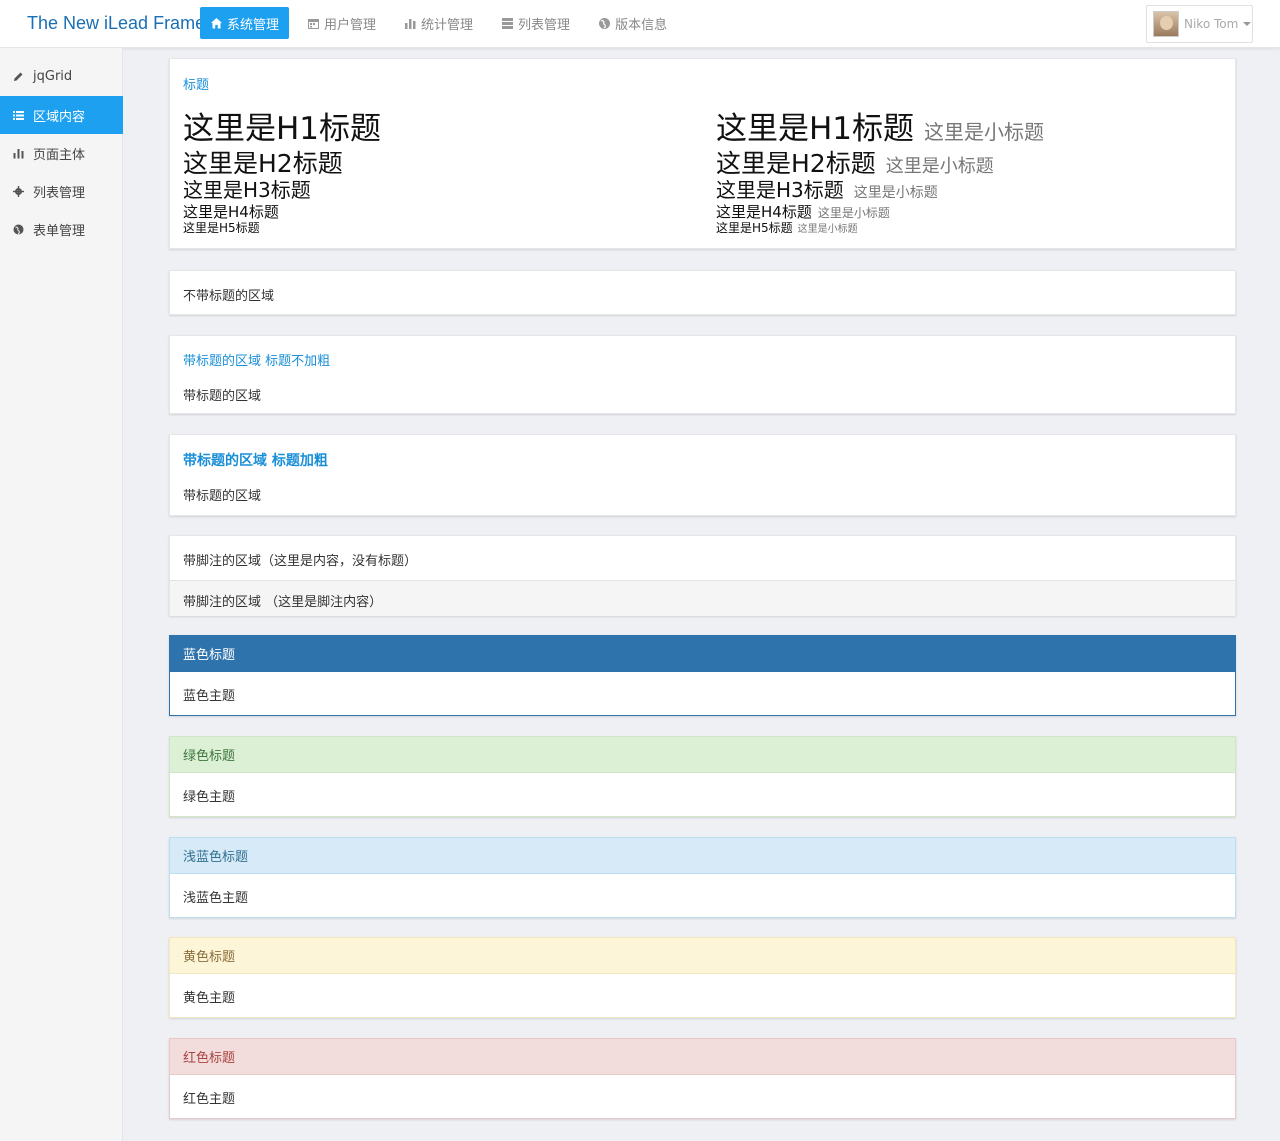 The width and height of the screenshot is (1280, 1141). I want to click on heading-h5-with-small: 这里是H5标题 这里是小标题, so click(787, 229).